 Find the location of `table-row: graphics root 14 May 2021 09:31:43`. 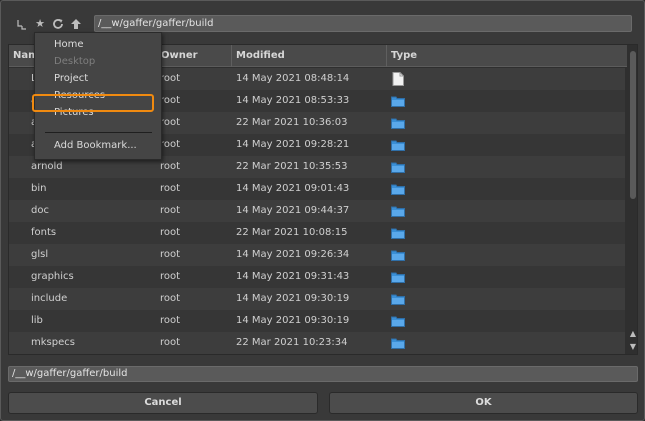

table-row: graphics root 14 May 2021 09:31:43 is located at coordinates (317, 277).